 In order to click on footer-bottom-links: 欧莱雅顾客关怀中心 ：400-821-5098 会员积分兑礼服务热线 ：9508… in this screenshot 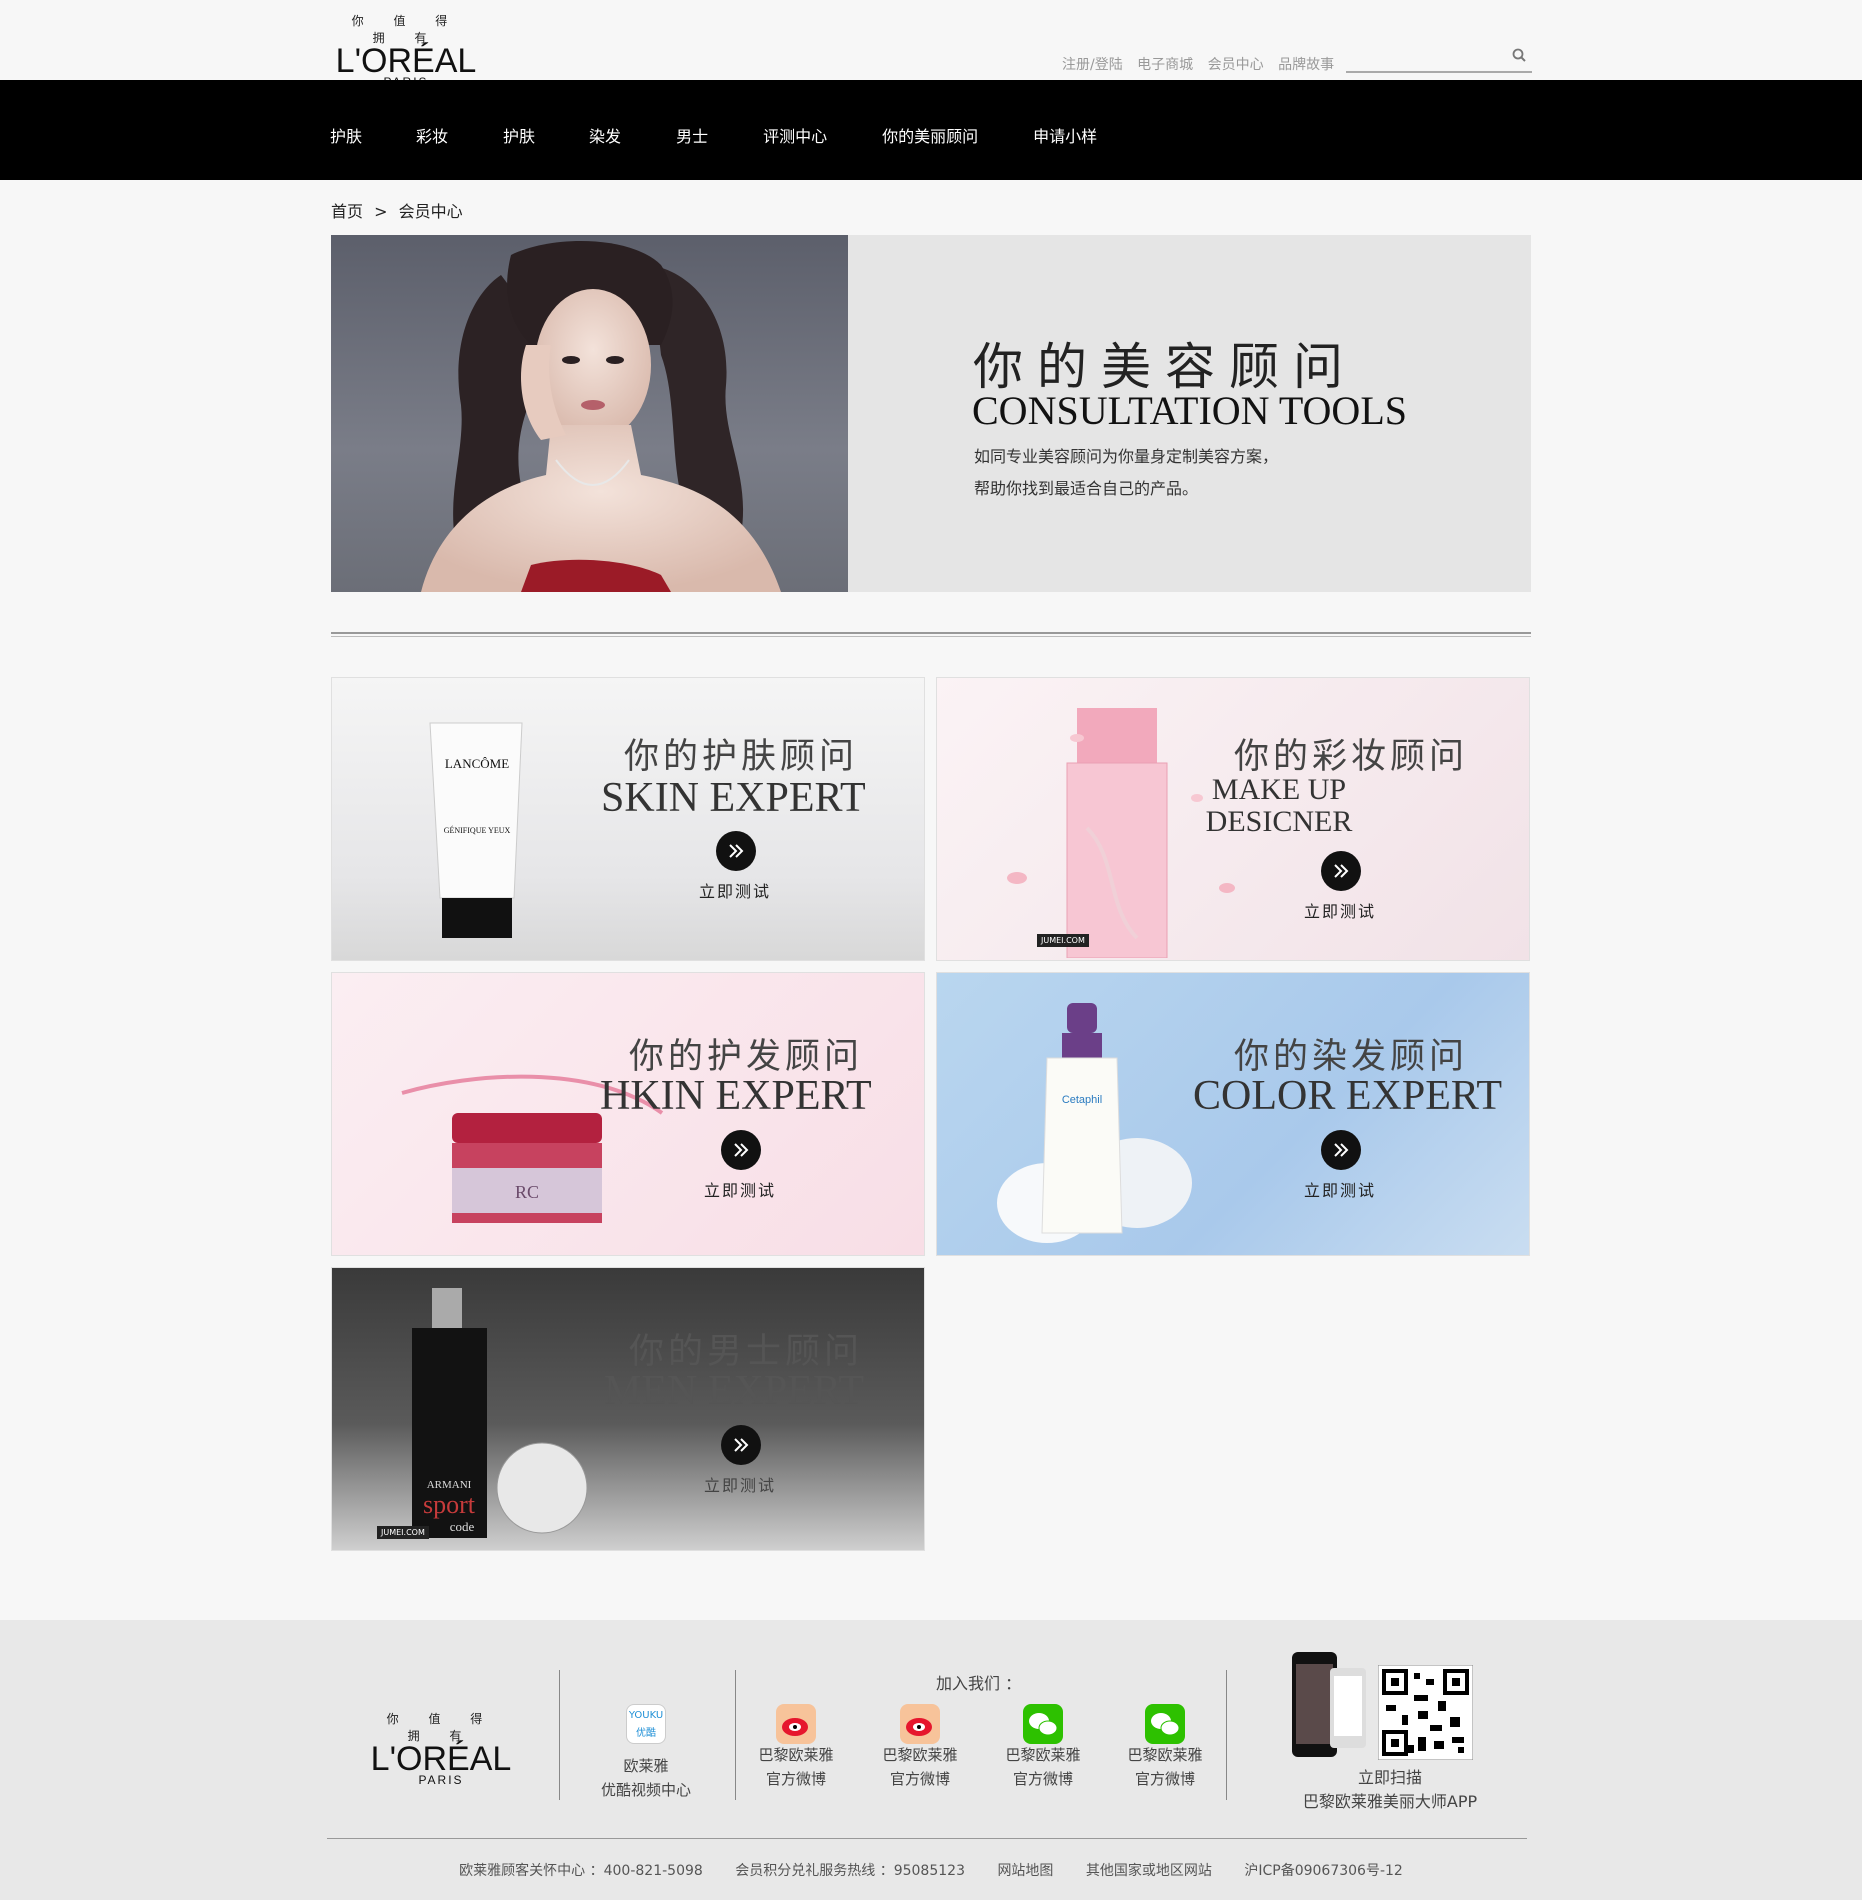, I will do `click(931, 1870)`.